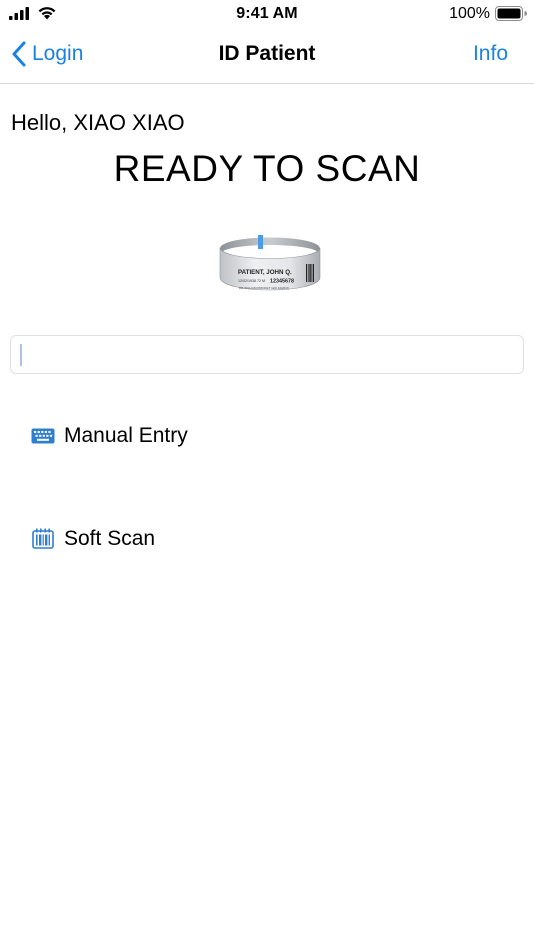 This screenshot has height=950, width=534. What do you see at coordinates (98, 122) in the screenshot?
I see `greeting-text: Hello, XIAO XIAO` at bounding box center [98, 122].